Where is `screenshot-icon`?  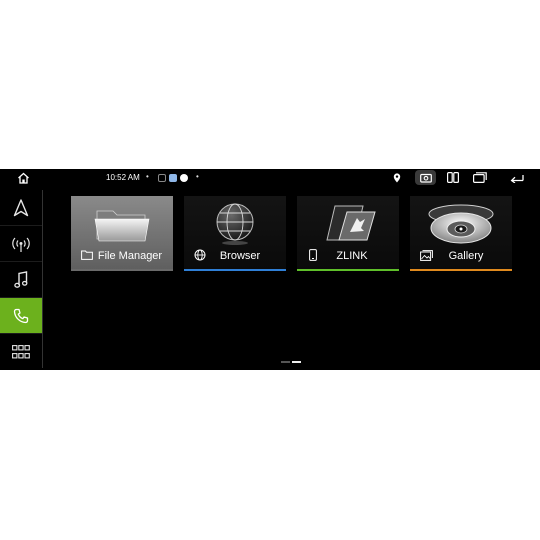
screenshot-icon is located at coordinates (425, 178).